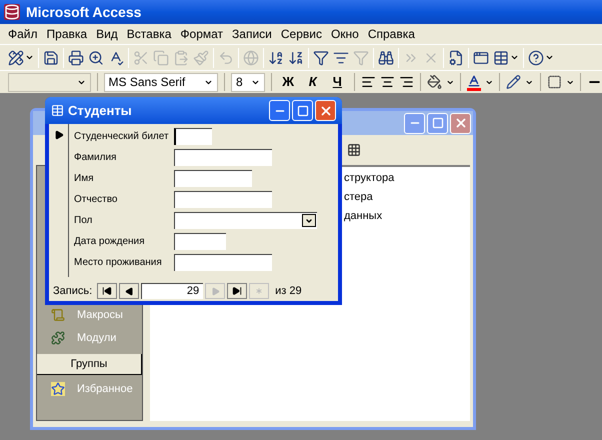  I want to click on field-label: Место проживания, so click(118, 263).